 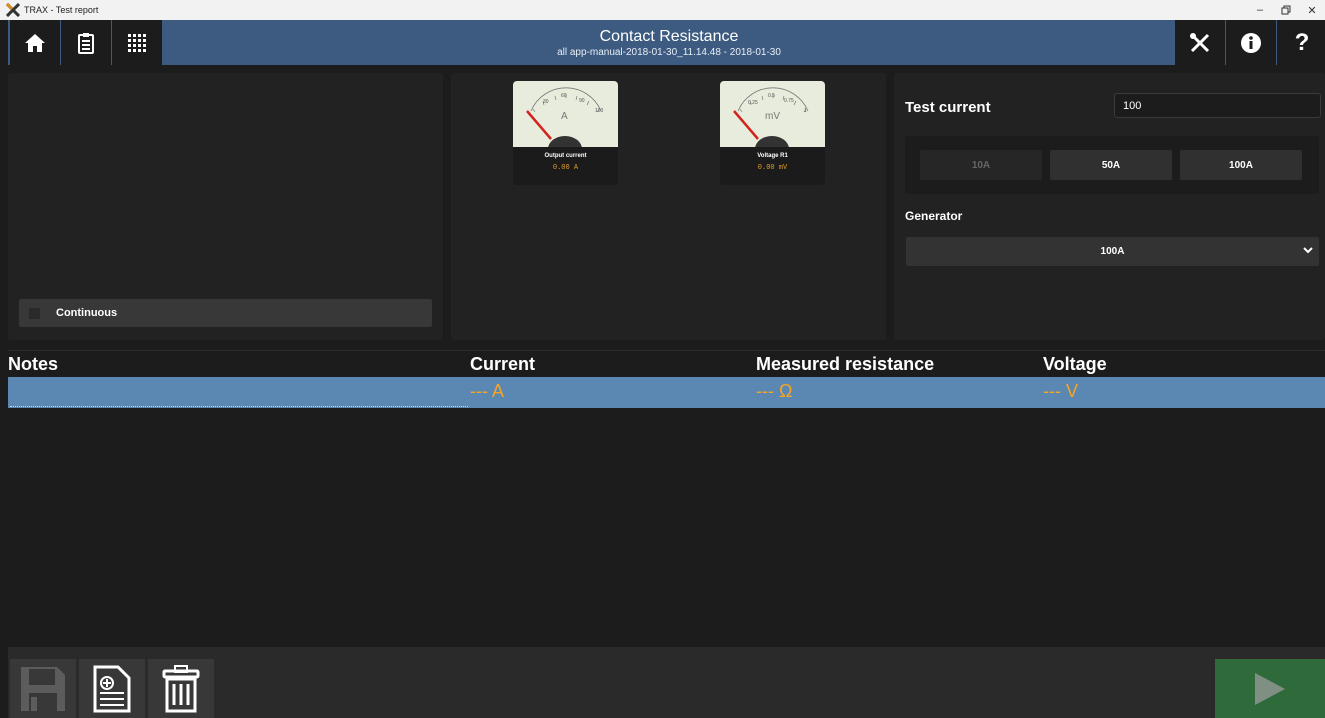 I want to click on apps-grid-icon, so click(x=137, y=42).